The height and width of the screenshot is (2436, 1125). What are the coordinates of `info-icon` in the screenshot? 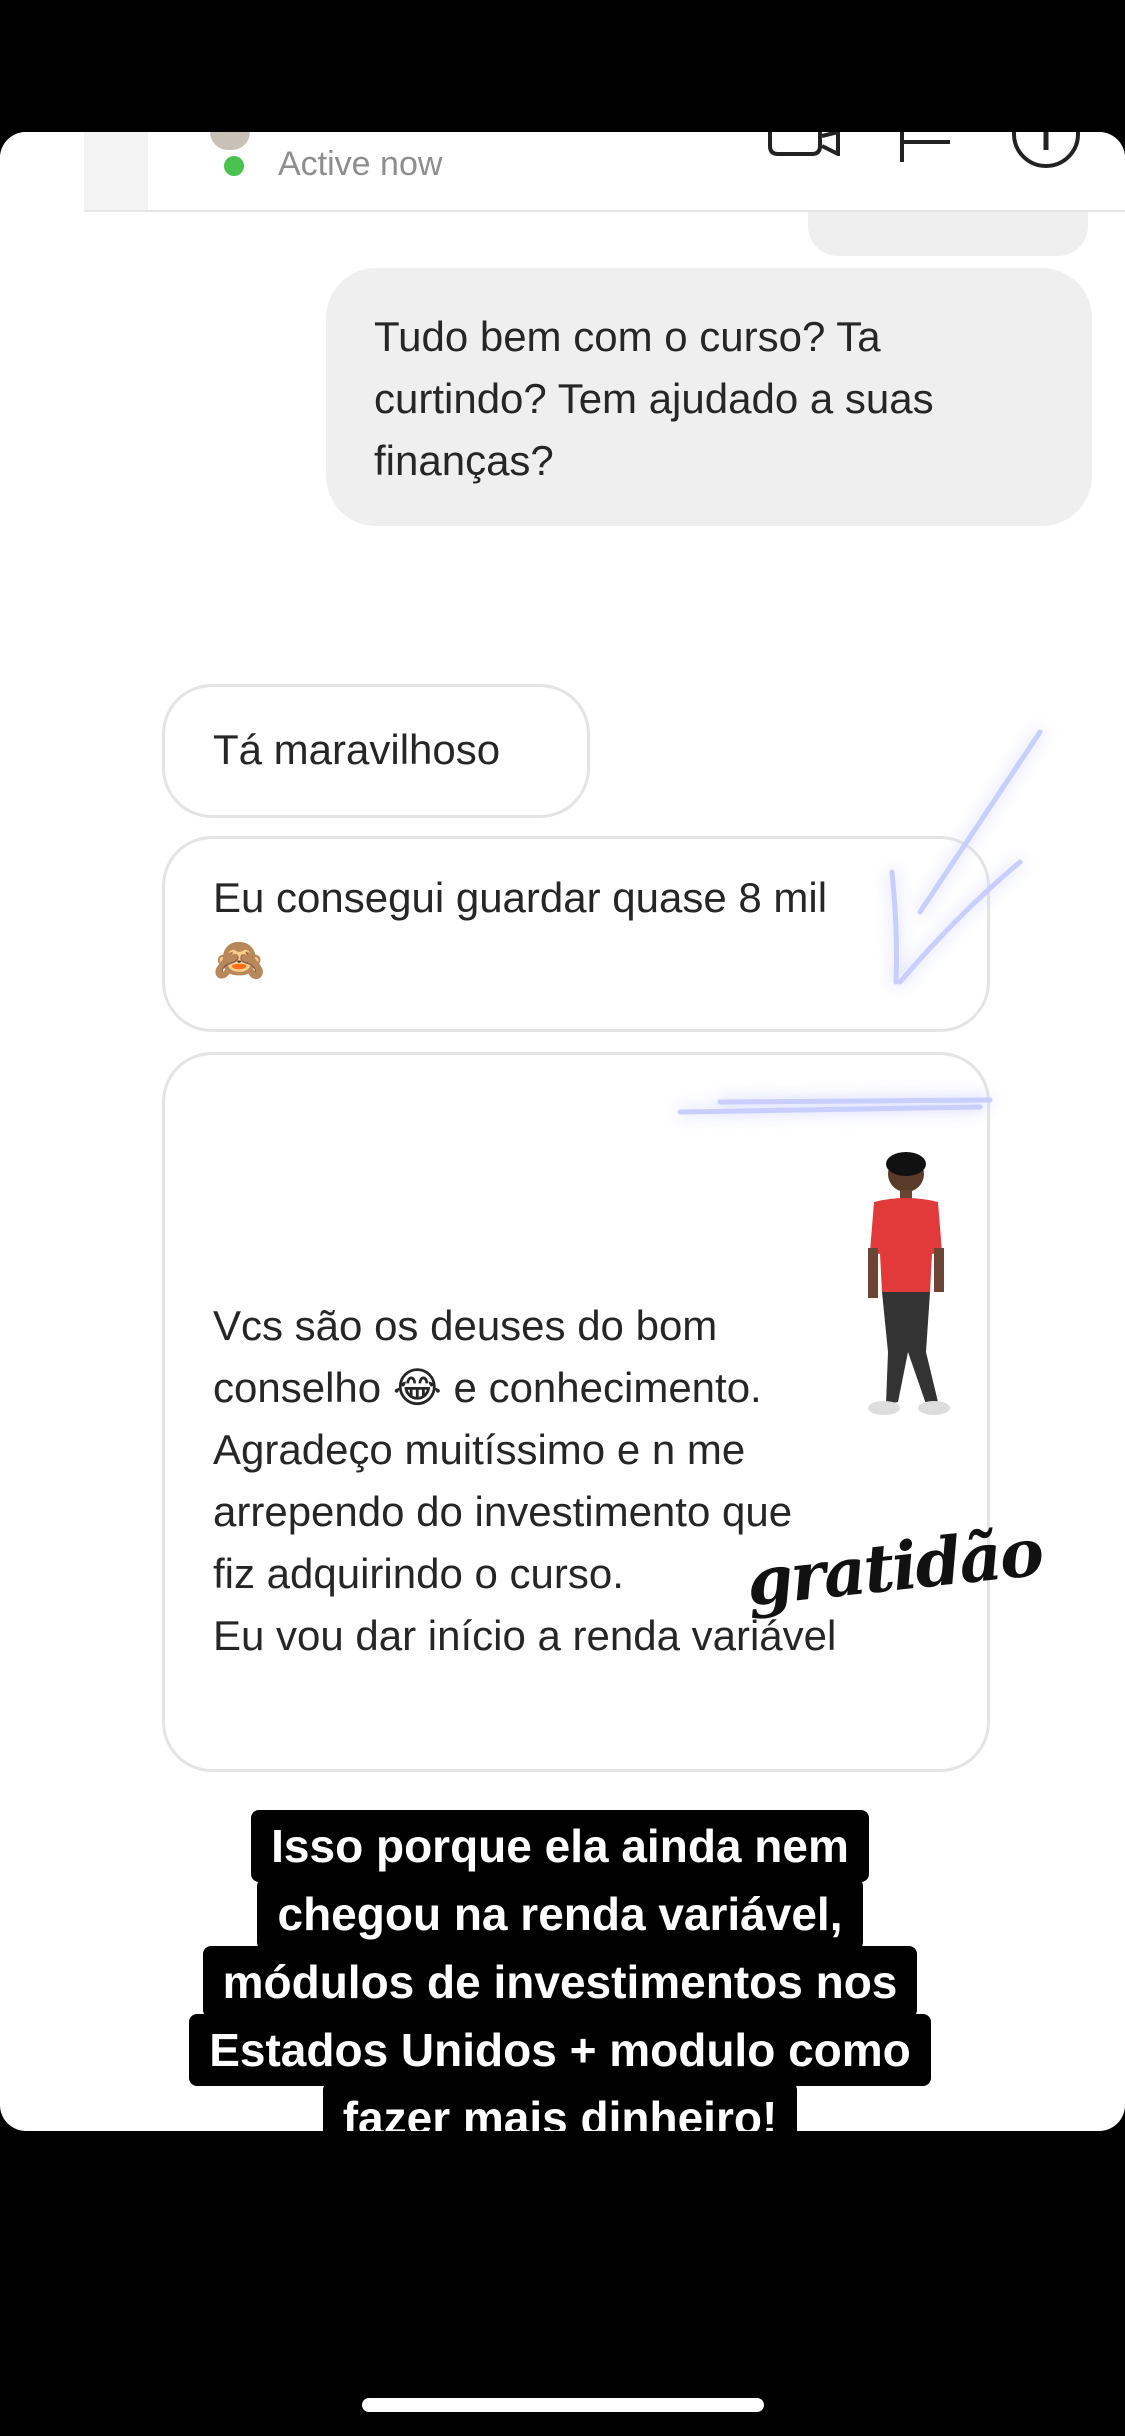 It's located at (1046, 151).